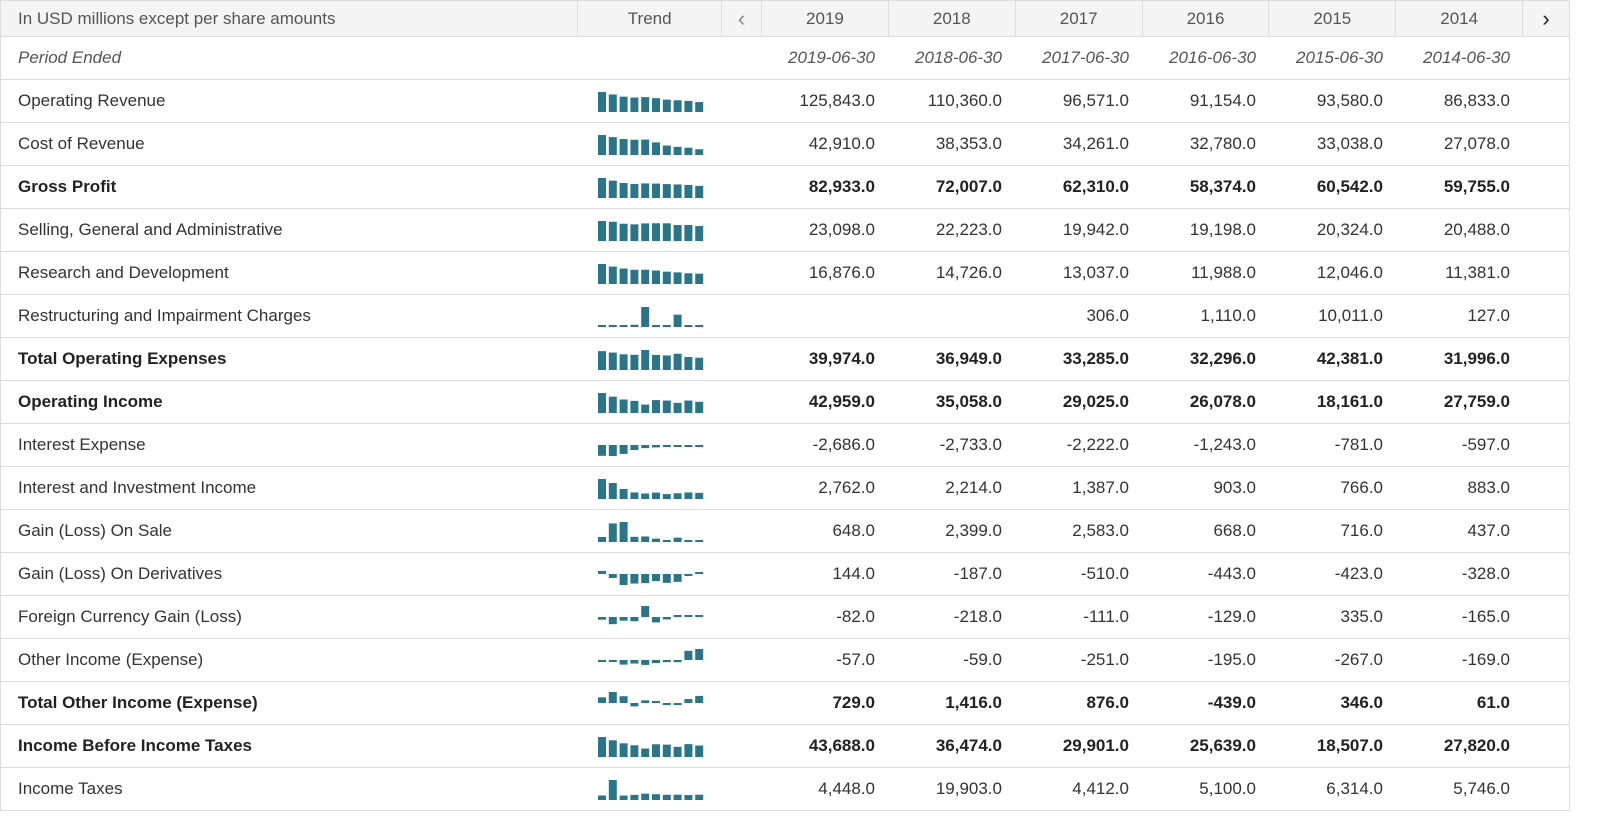  I want to click on year-header: 2019, so click(825, 18).